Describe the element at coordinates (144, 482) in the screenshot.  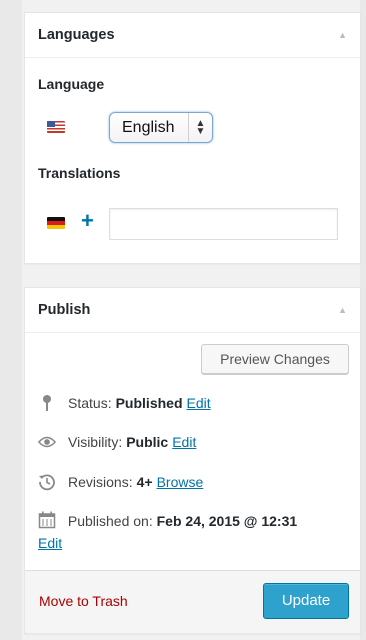
I see `revisions-value: 4+` at that location.